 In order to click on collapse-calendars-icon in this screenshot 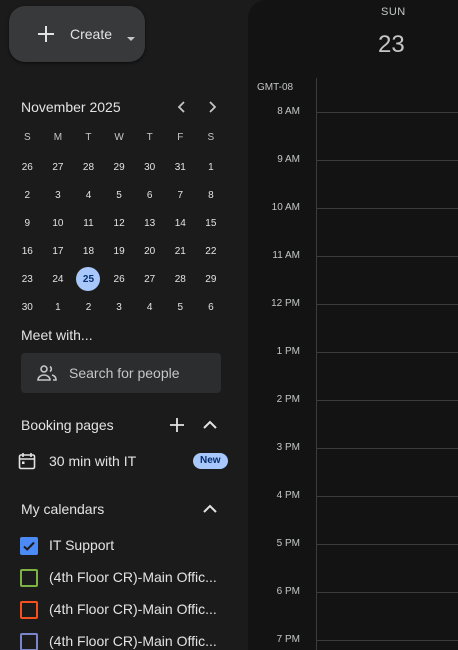, I will do `click(210, 509)`.